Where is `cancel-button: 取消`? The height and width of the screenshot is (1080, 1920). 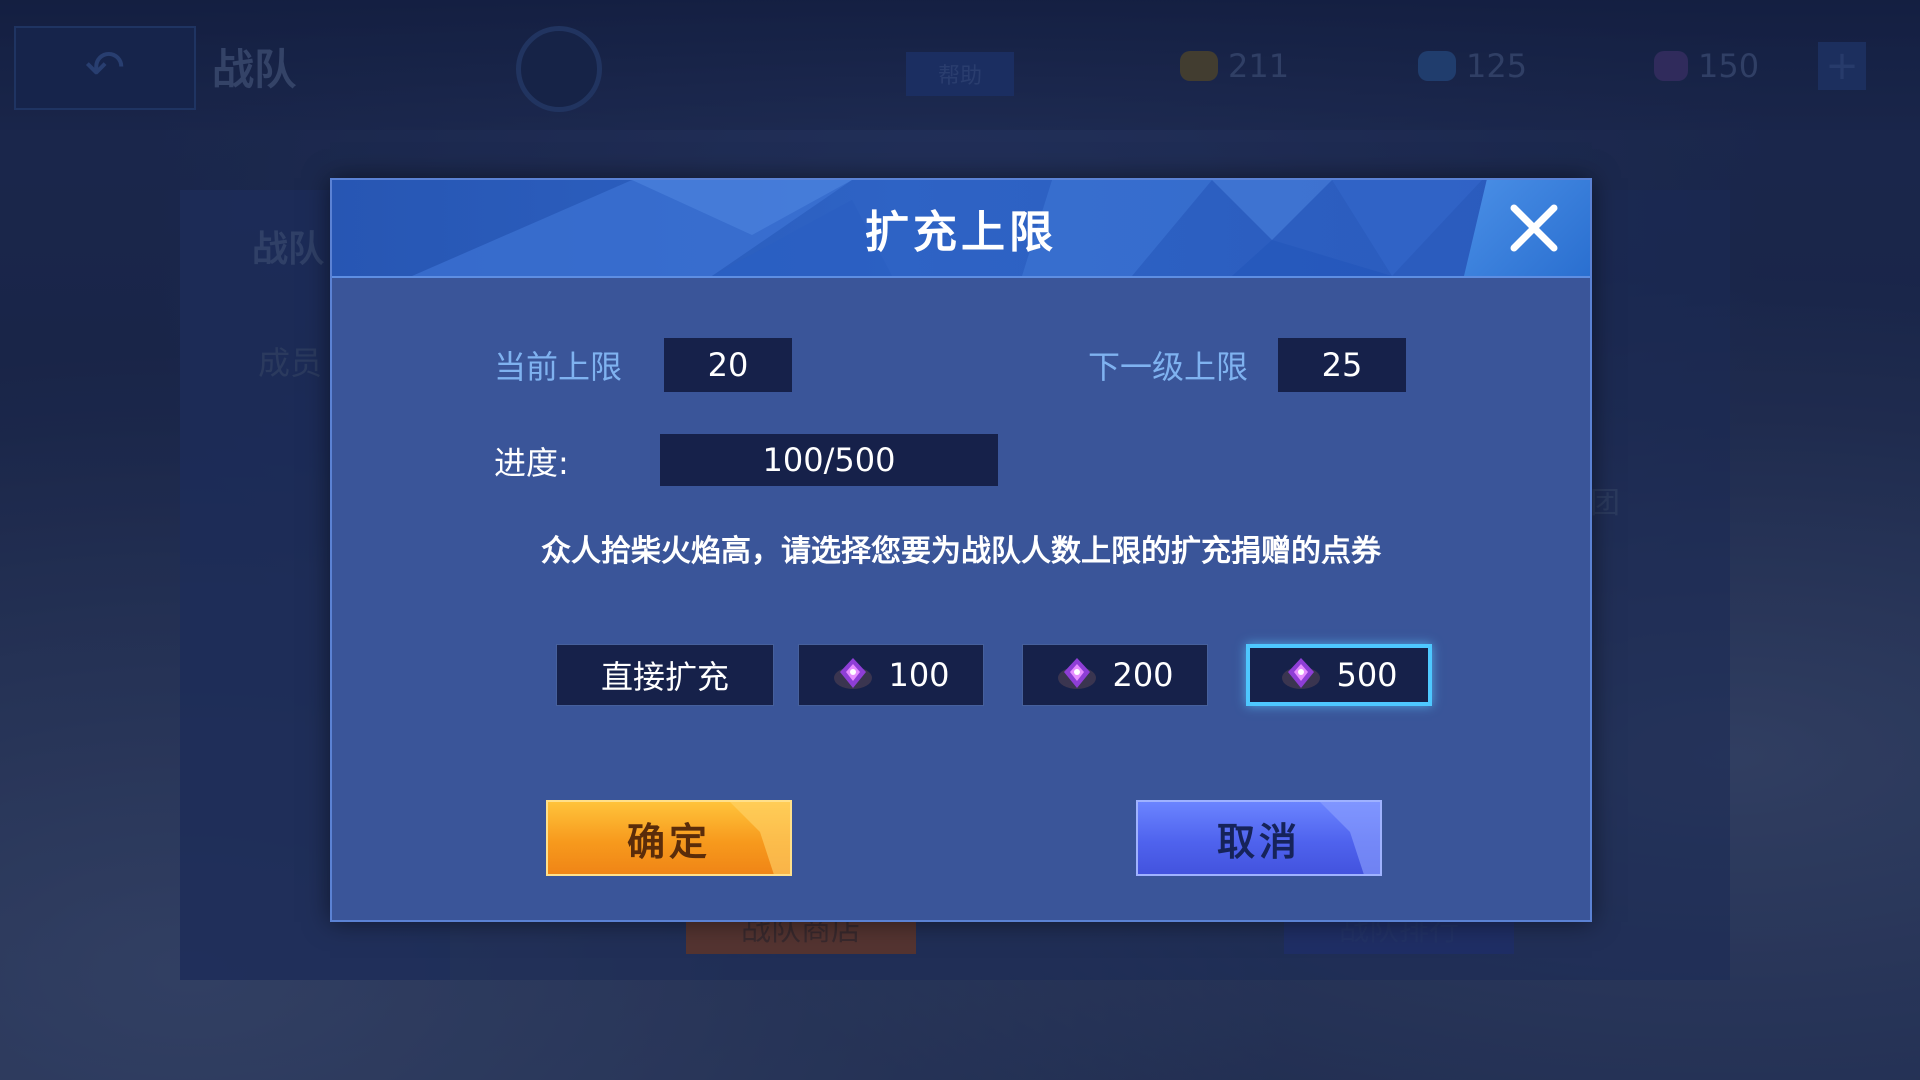
cancel-button: 取消 is located at coordinates (1259, 838).